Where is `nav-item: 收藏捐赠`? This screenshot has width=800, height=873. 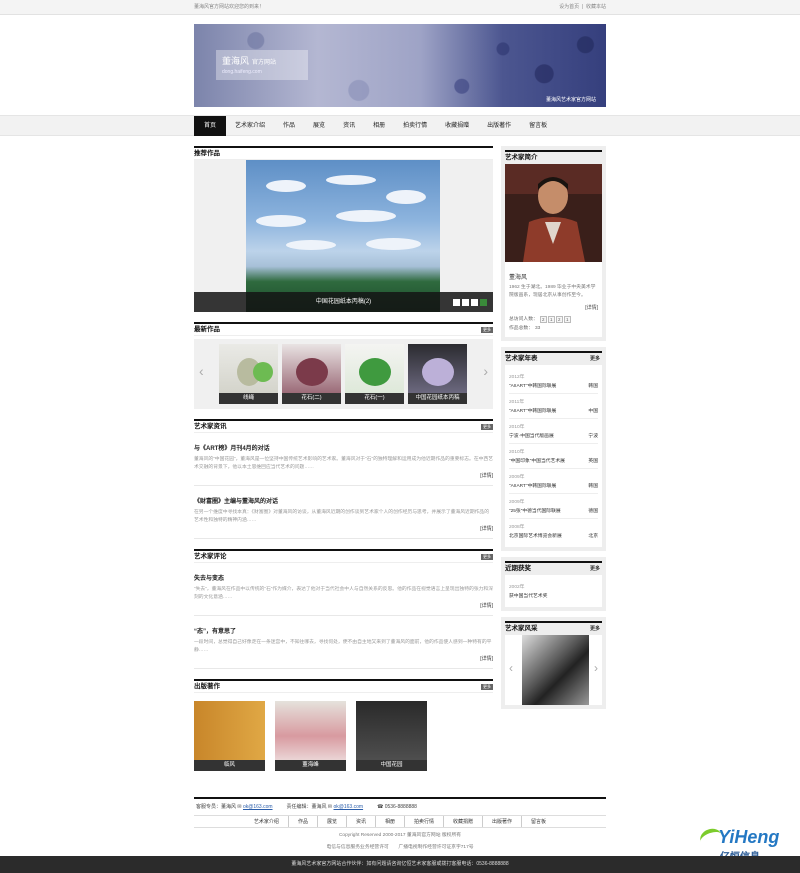 nav-item: 收藏捐赠 is located at coordinates (457, 126).